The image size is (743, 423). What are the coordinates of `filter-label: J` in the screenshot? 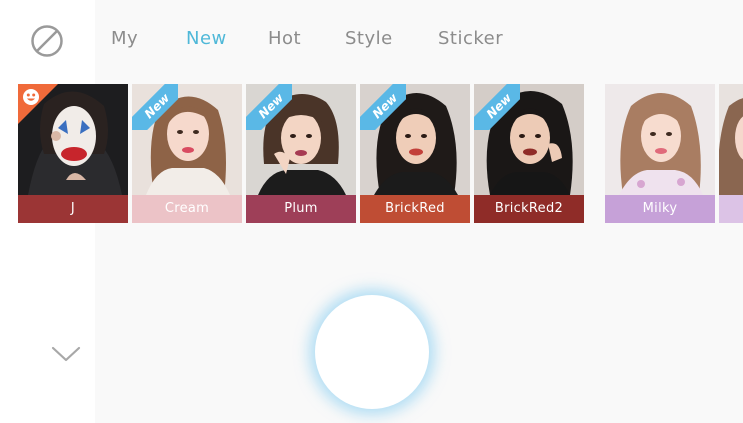 It's located at (73, 209).